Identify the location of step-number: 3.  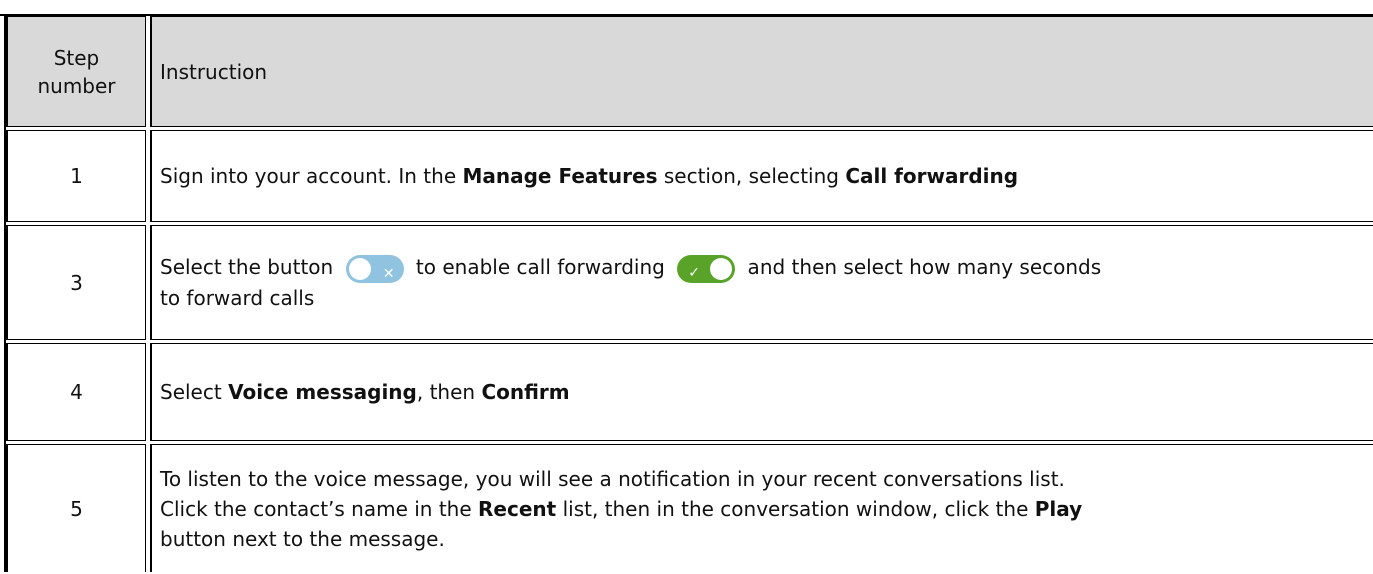
(76, 282).